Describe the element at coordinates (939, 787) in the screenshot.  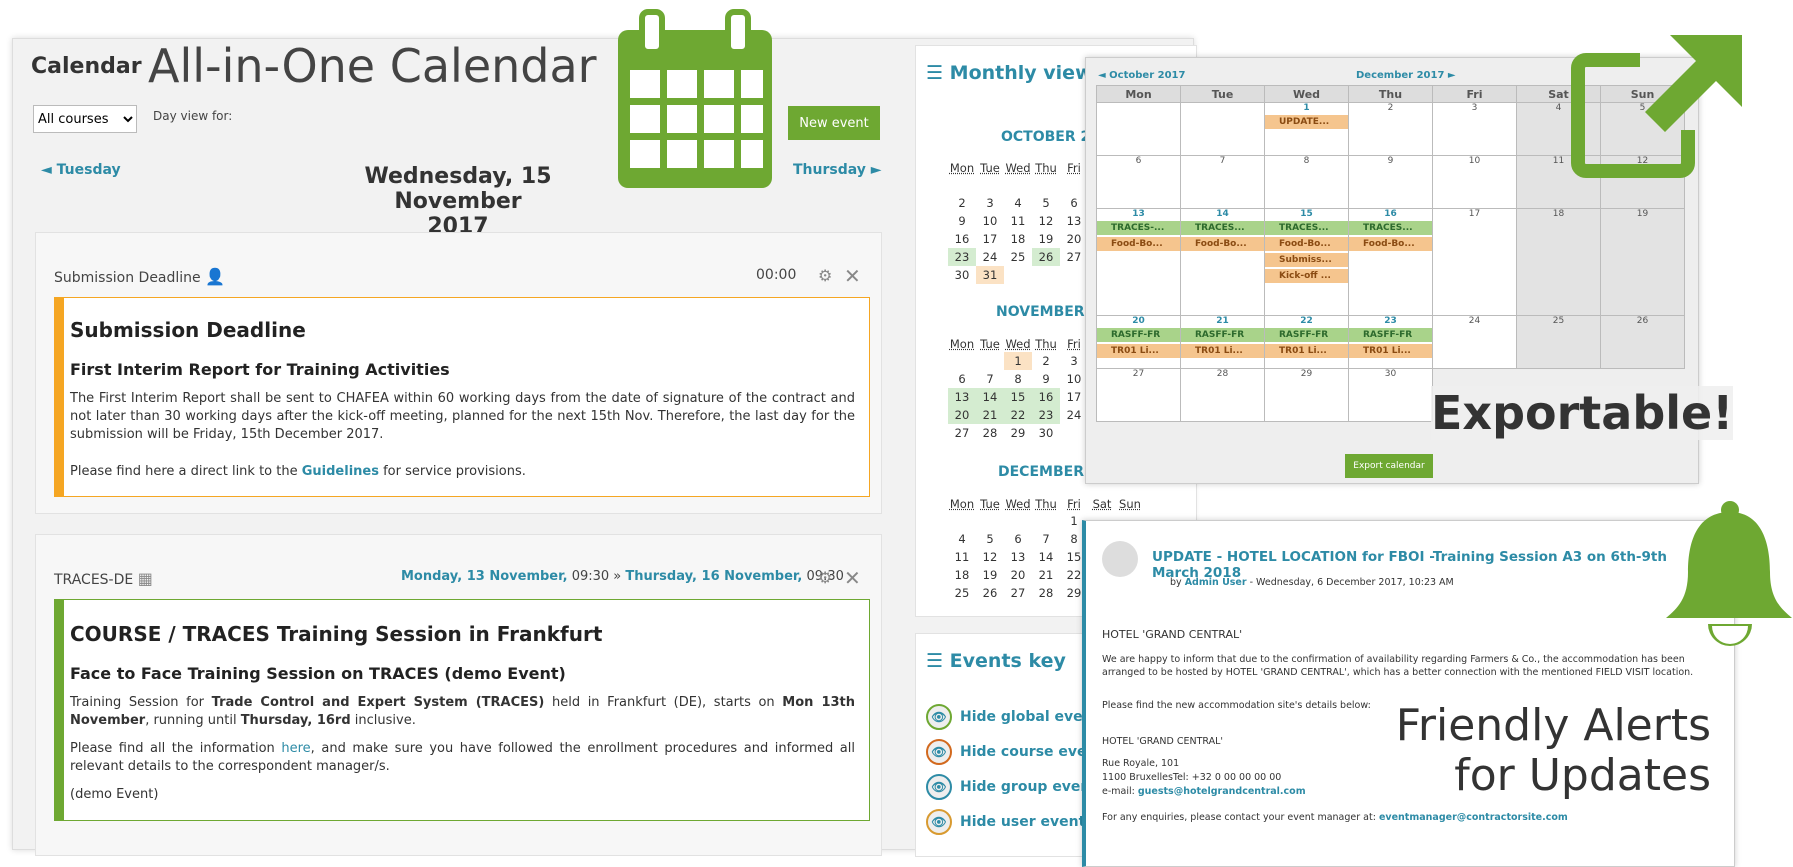
I see `eye-icon: 👁` at that location.